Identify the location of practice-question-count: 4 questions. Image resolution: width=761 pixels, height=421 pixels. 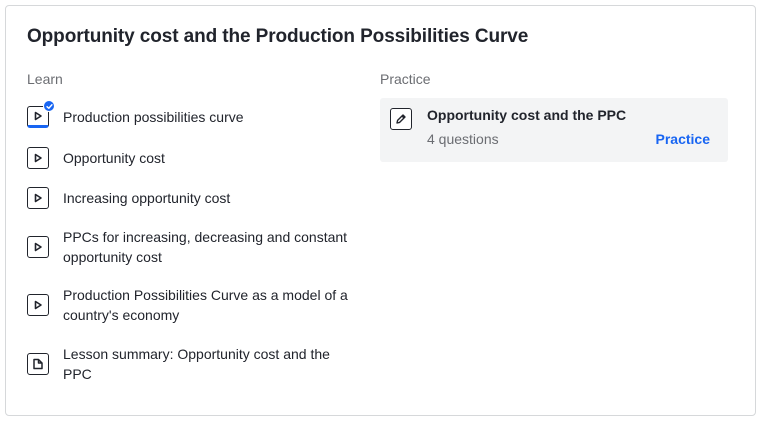
(463, 139).